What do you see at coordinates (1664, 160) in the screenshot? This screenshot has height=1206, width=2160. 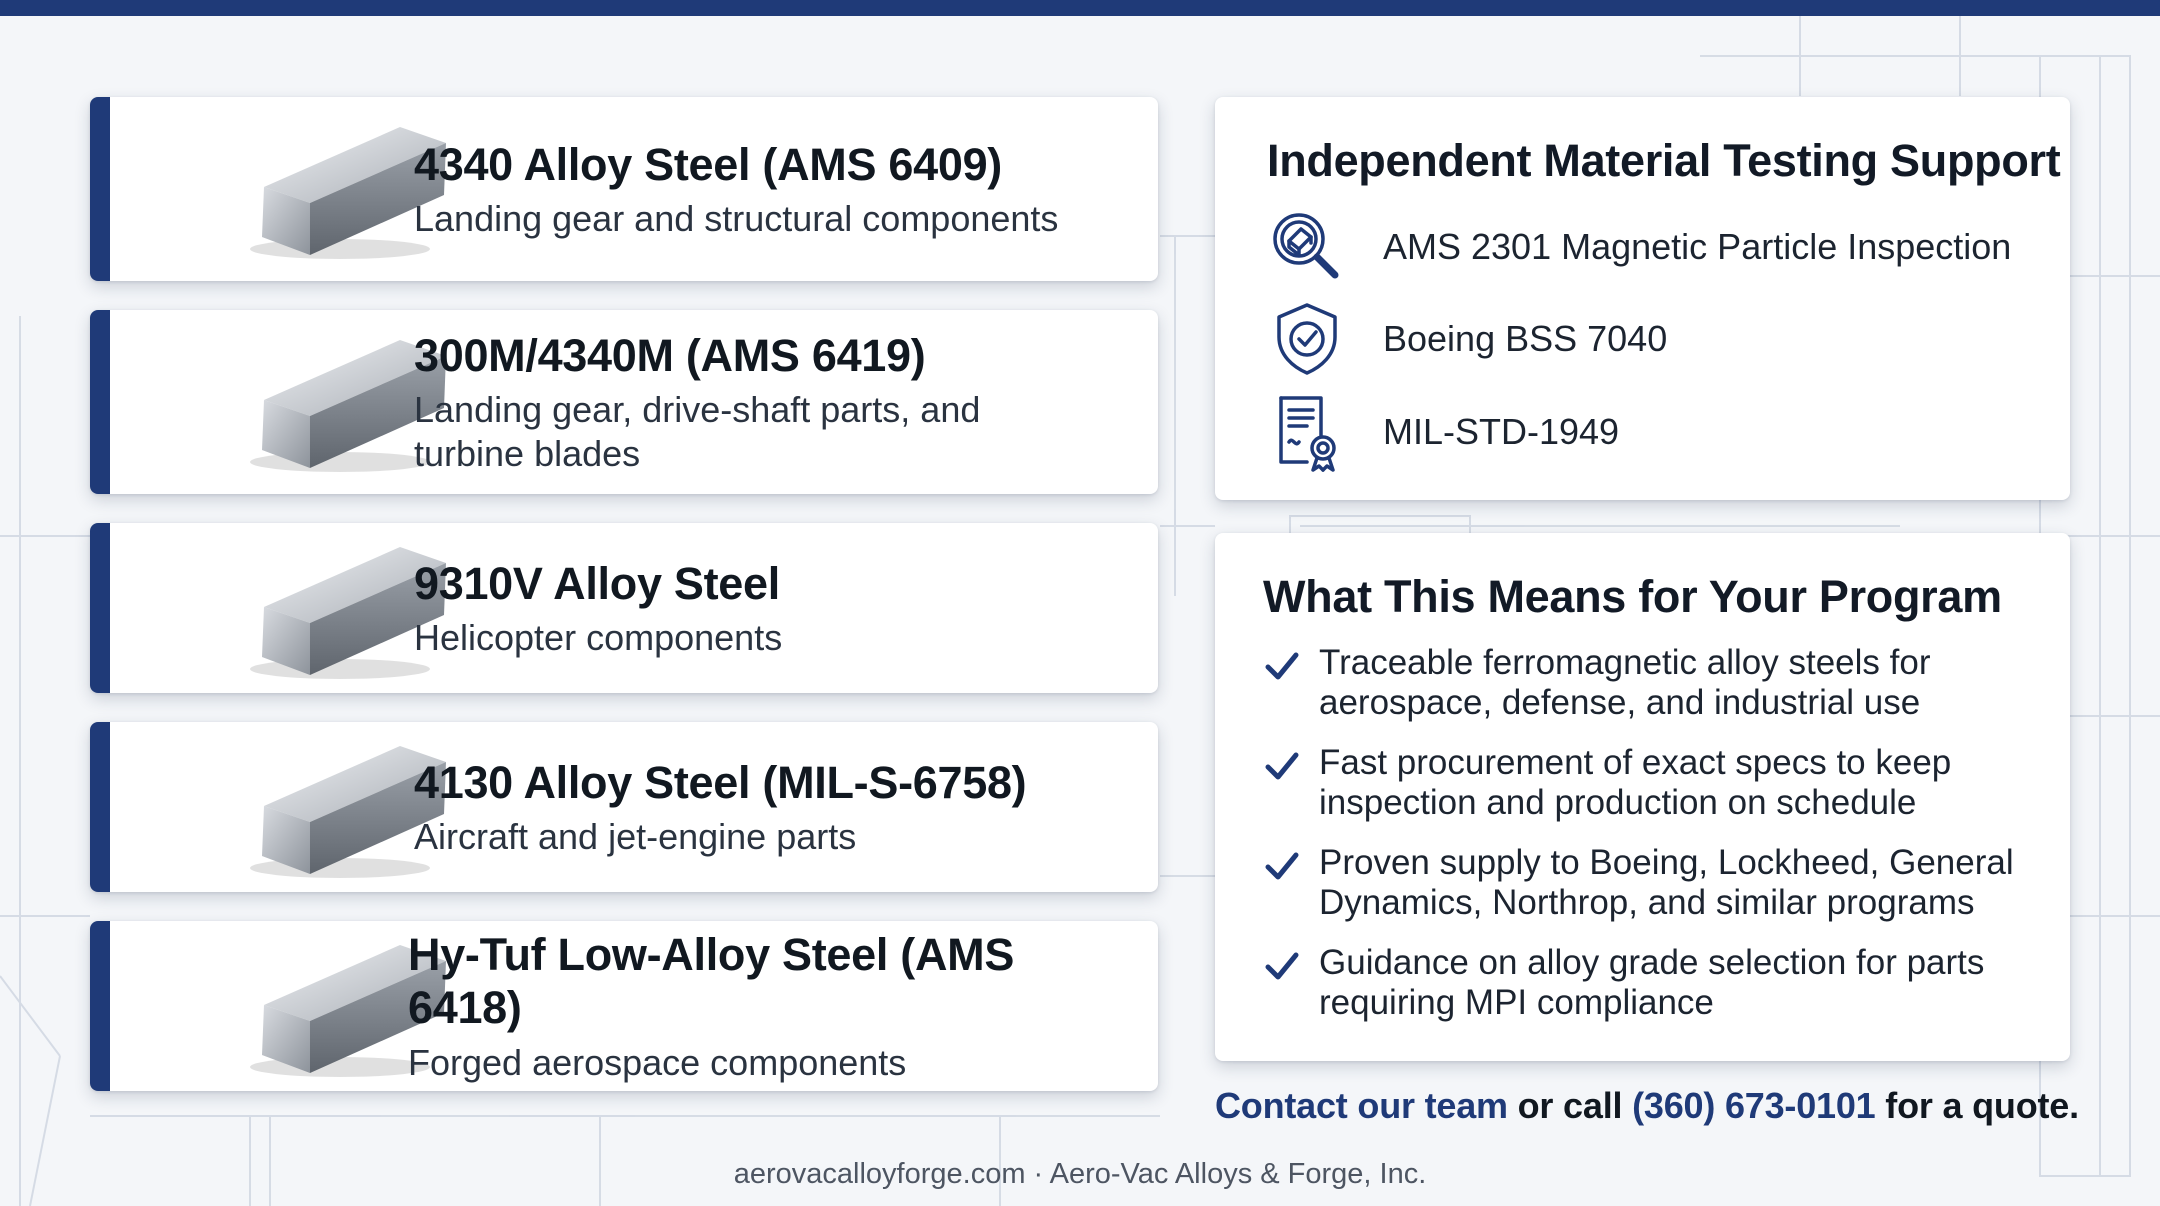 I see `testing-panel-title: Independent Material Testing Support` at bounding box center [1664, 160].